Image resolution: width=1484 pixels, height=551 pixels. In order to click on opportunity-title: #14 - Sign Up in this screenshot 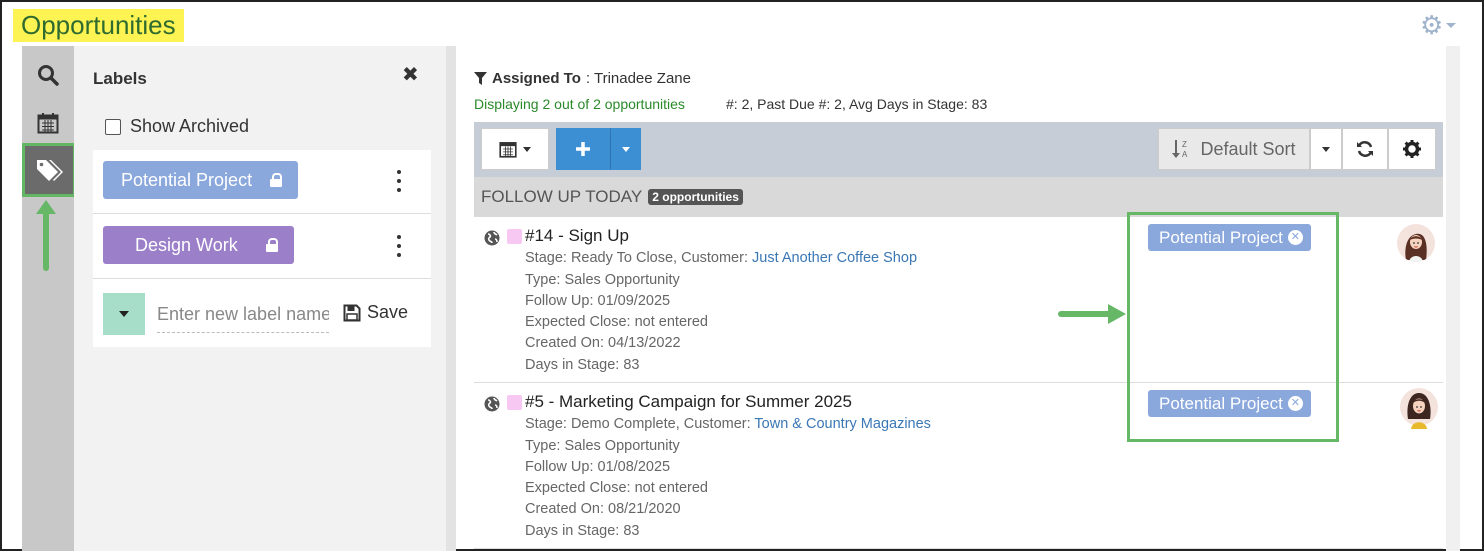, I will do `click(577, 236)`.